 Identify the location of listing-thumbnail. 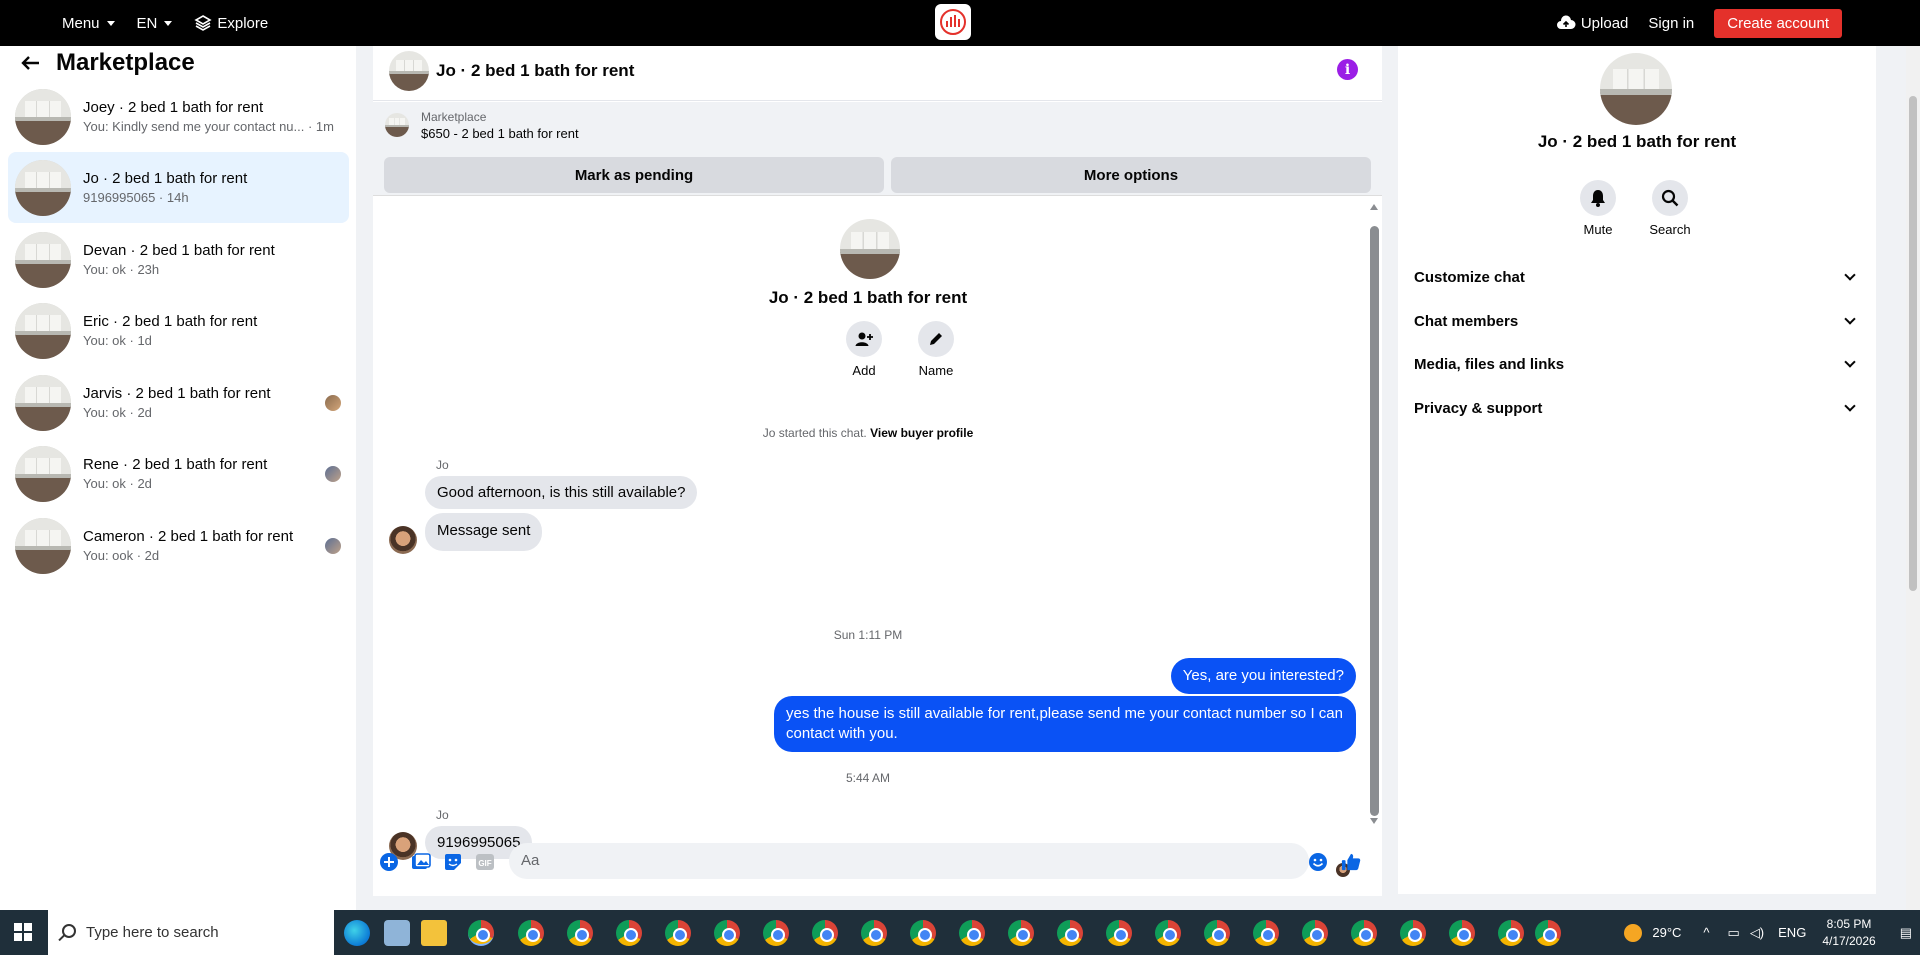
(397, 125).